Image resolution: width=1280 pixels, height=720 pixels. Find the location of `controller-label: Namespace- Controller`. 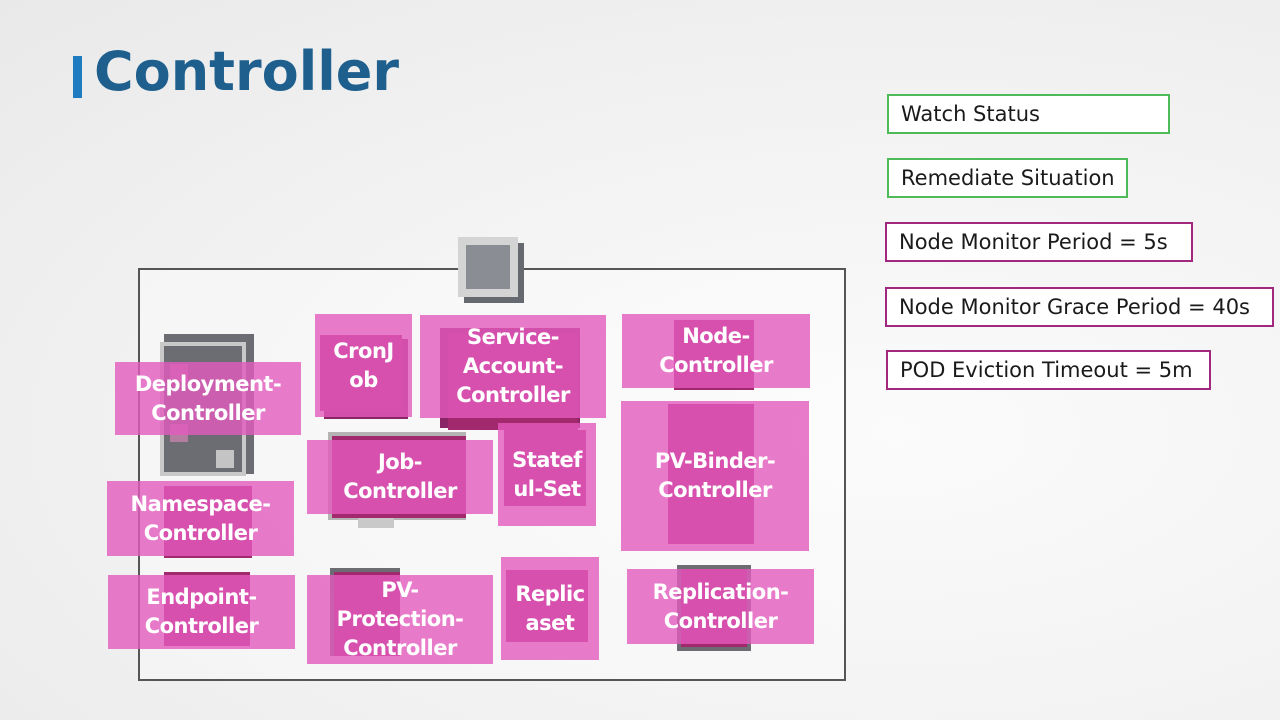

controller-label: Namespace- Controller is located at coordinates (200, 518).